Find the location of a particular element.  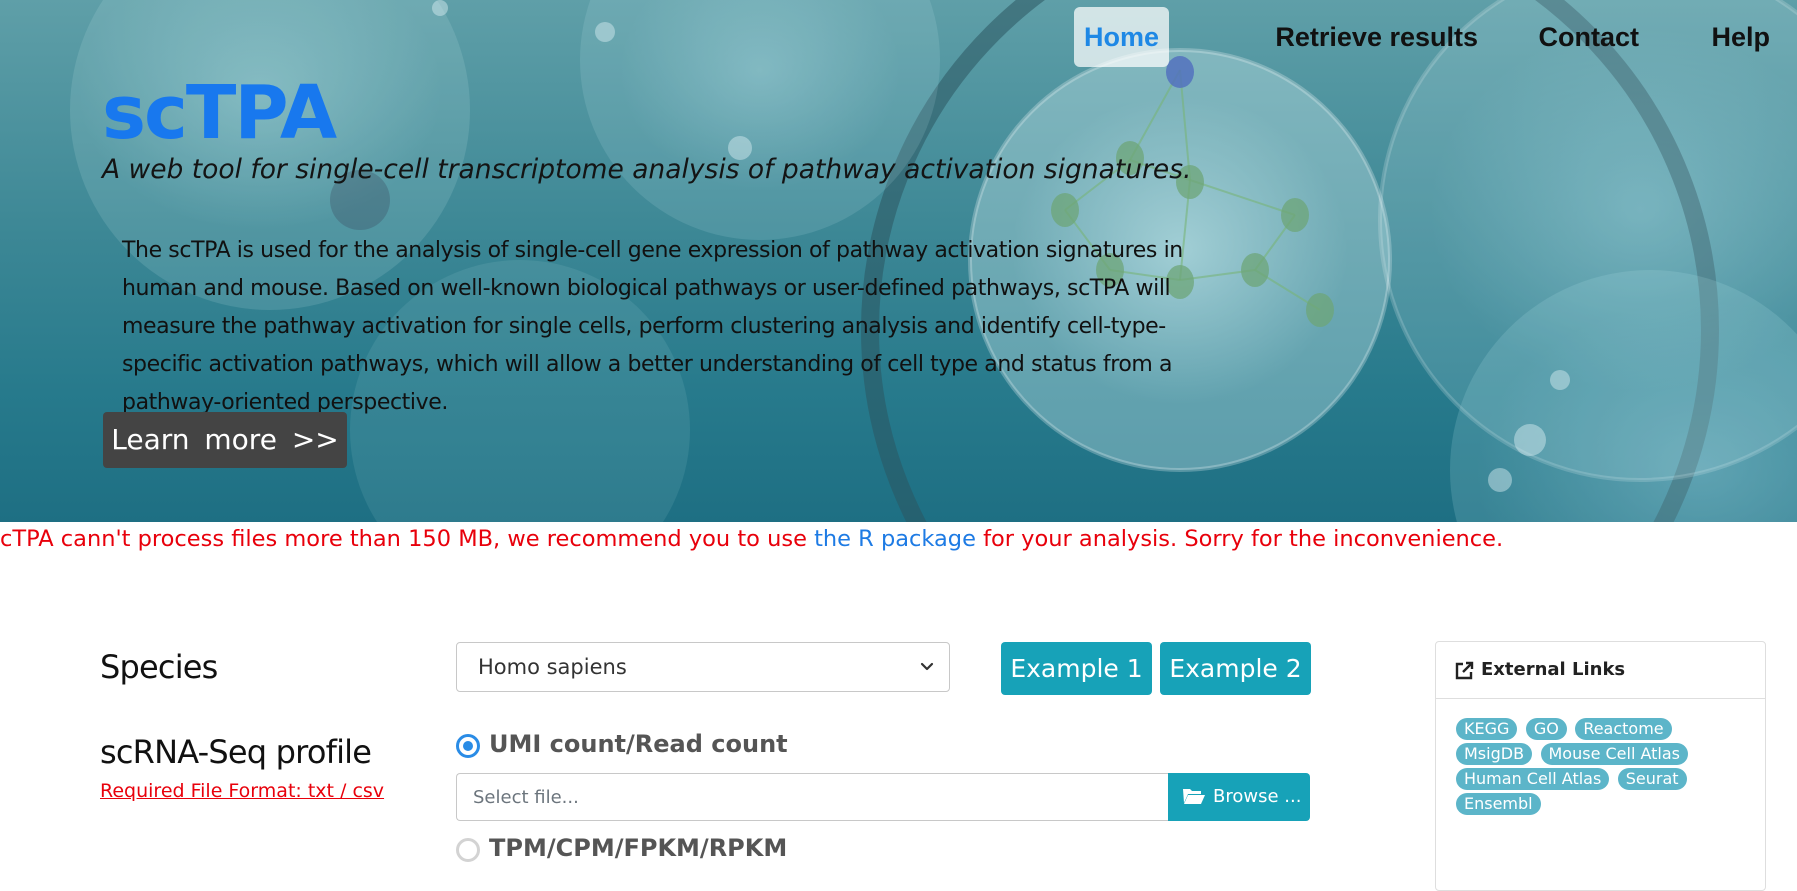

nav-help: Help is located at coordinates (1740, 37).